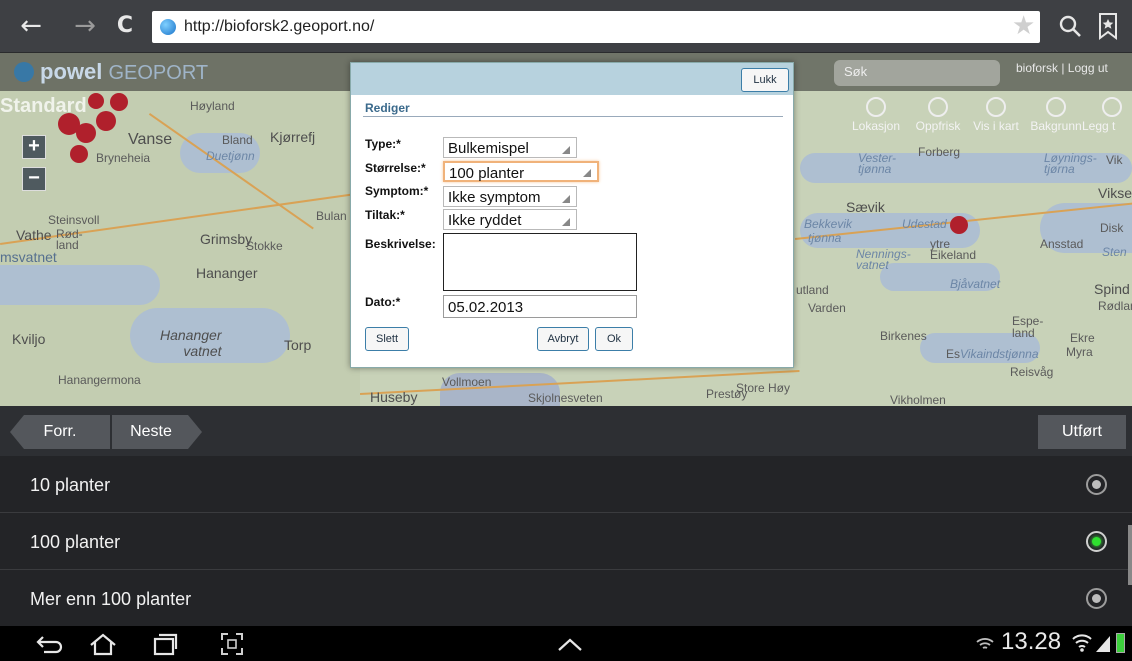 The height and width of the screenshot is (661, 1132). Describe the element at coordinates (467, 382) in the screenshot. I see `map-label: Vollmoen` at that location.